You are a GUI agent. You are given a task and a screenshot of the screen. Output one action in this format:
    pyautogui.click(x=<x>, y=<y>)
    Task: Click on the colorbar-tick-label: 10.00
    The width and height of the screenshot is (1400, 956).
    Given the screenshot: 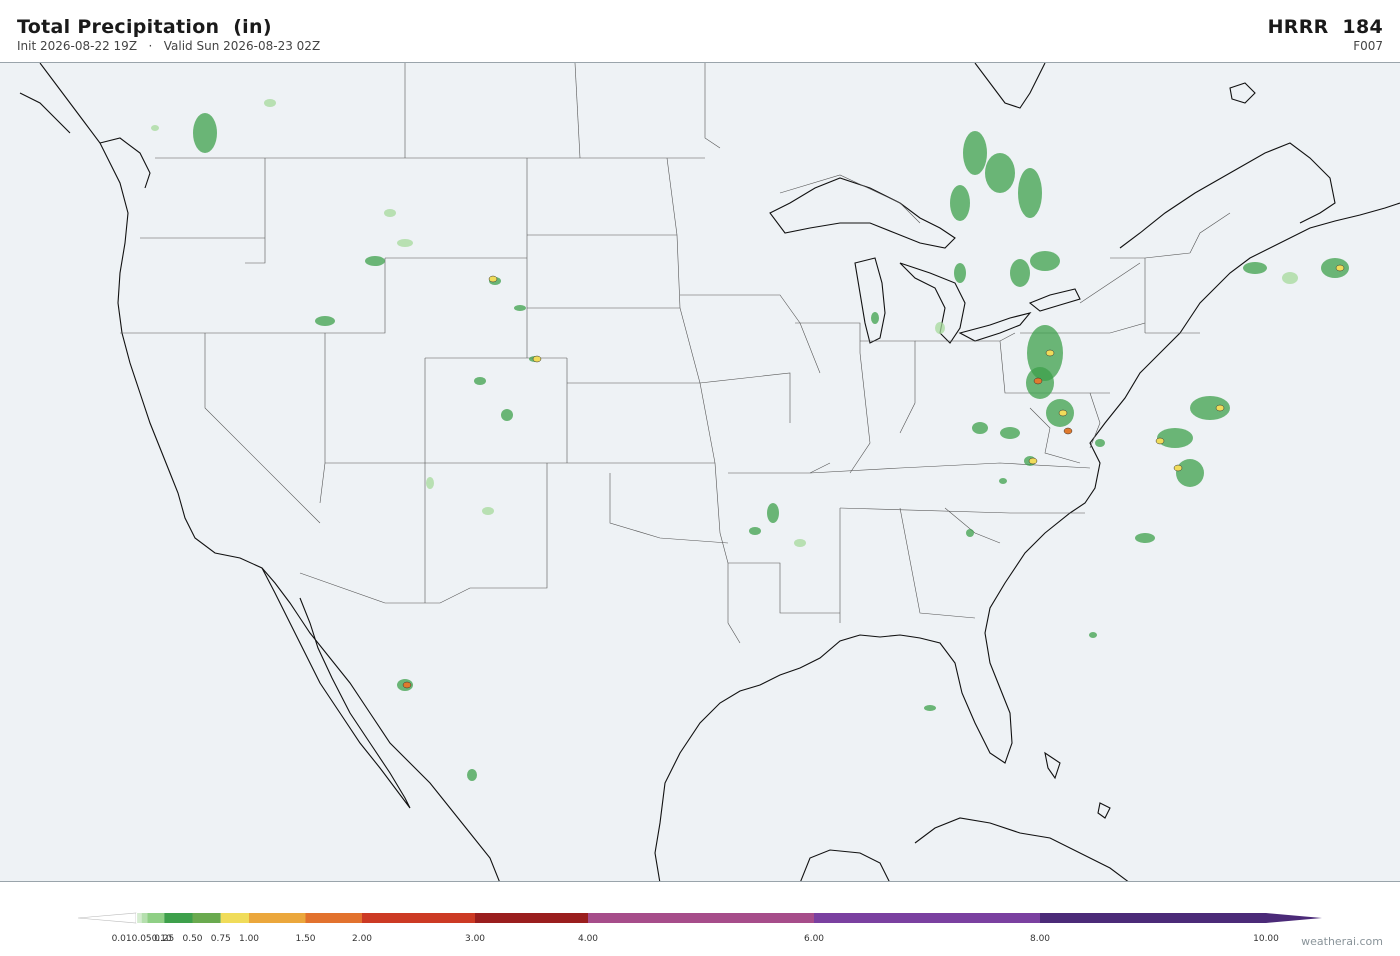 What is the action you would take?
    pyautogui.click(x=1266, y=939)
    